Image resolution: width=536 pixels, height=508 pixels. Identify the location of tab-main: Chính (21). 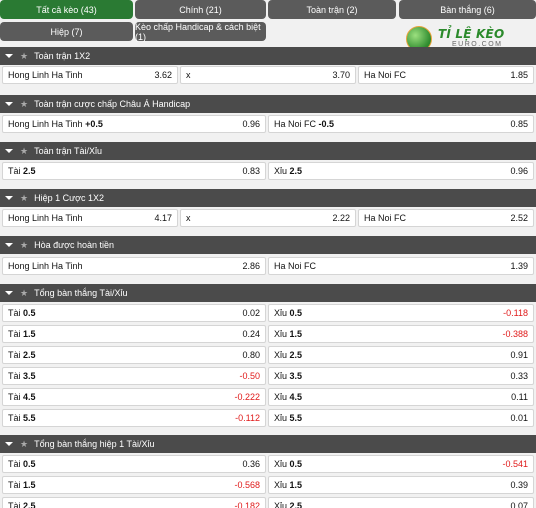
(200, 9).